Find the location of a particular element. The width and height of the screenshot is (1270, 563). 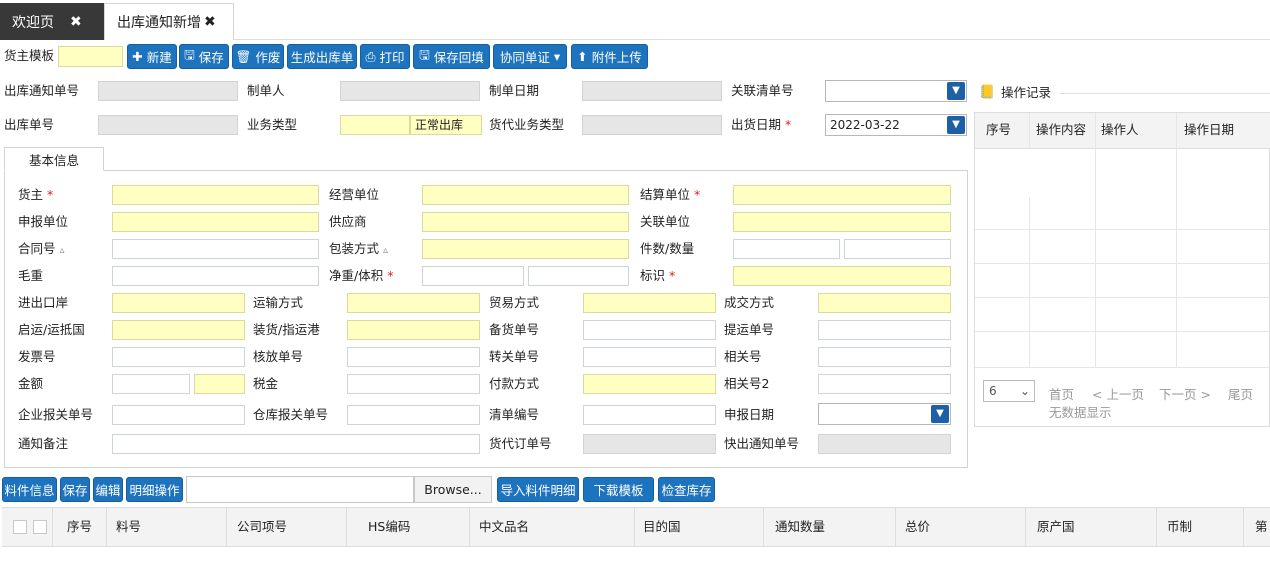

rel-no-input is located at coordinates (884, 357).